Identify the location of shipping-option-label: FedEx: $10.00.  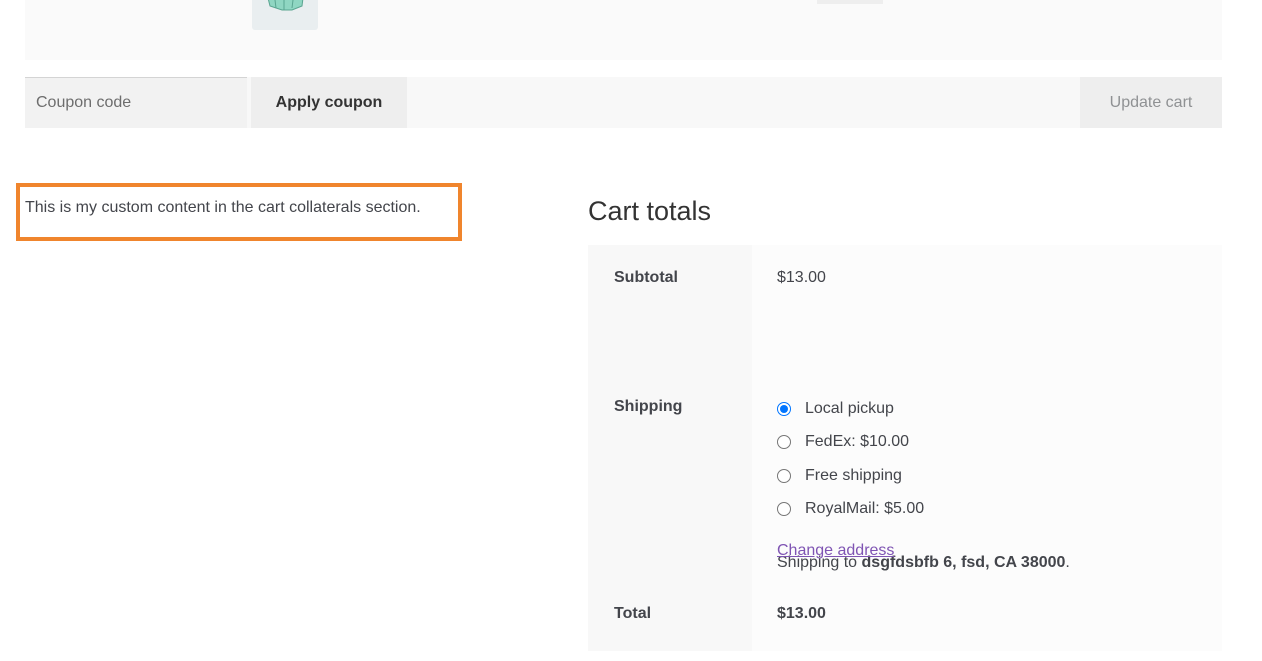
(857, 441).